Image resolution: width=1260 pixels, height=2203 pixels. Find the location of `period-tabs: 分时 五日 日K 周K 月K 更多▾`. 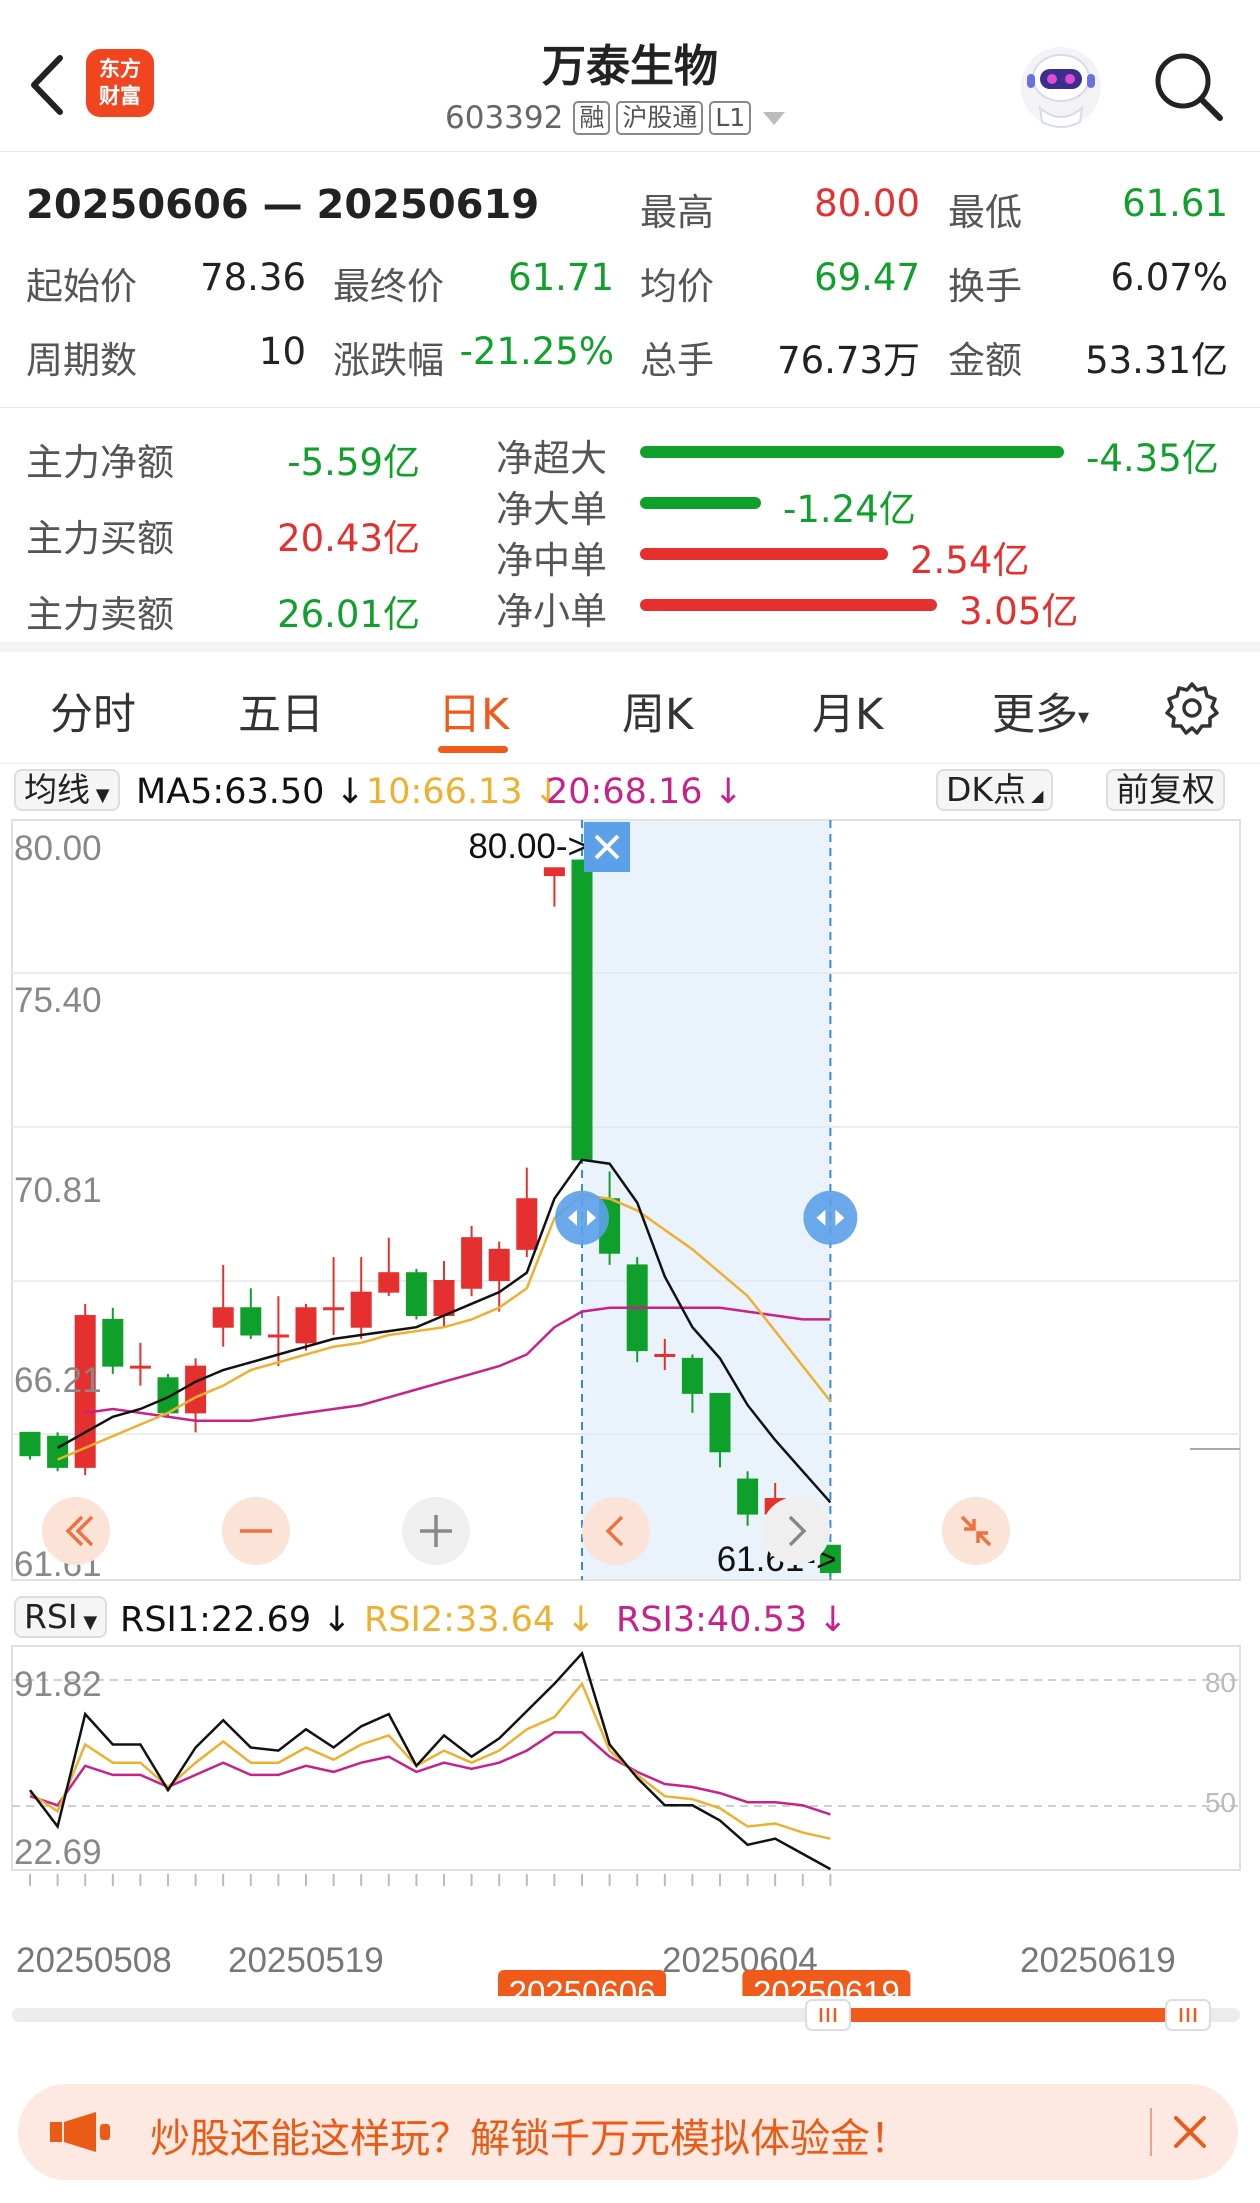

period-tabs: 分时 五日 日K 周K 月K 更多▾ is located at coordinates (630, 713).